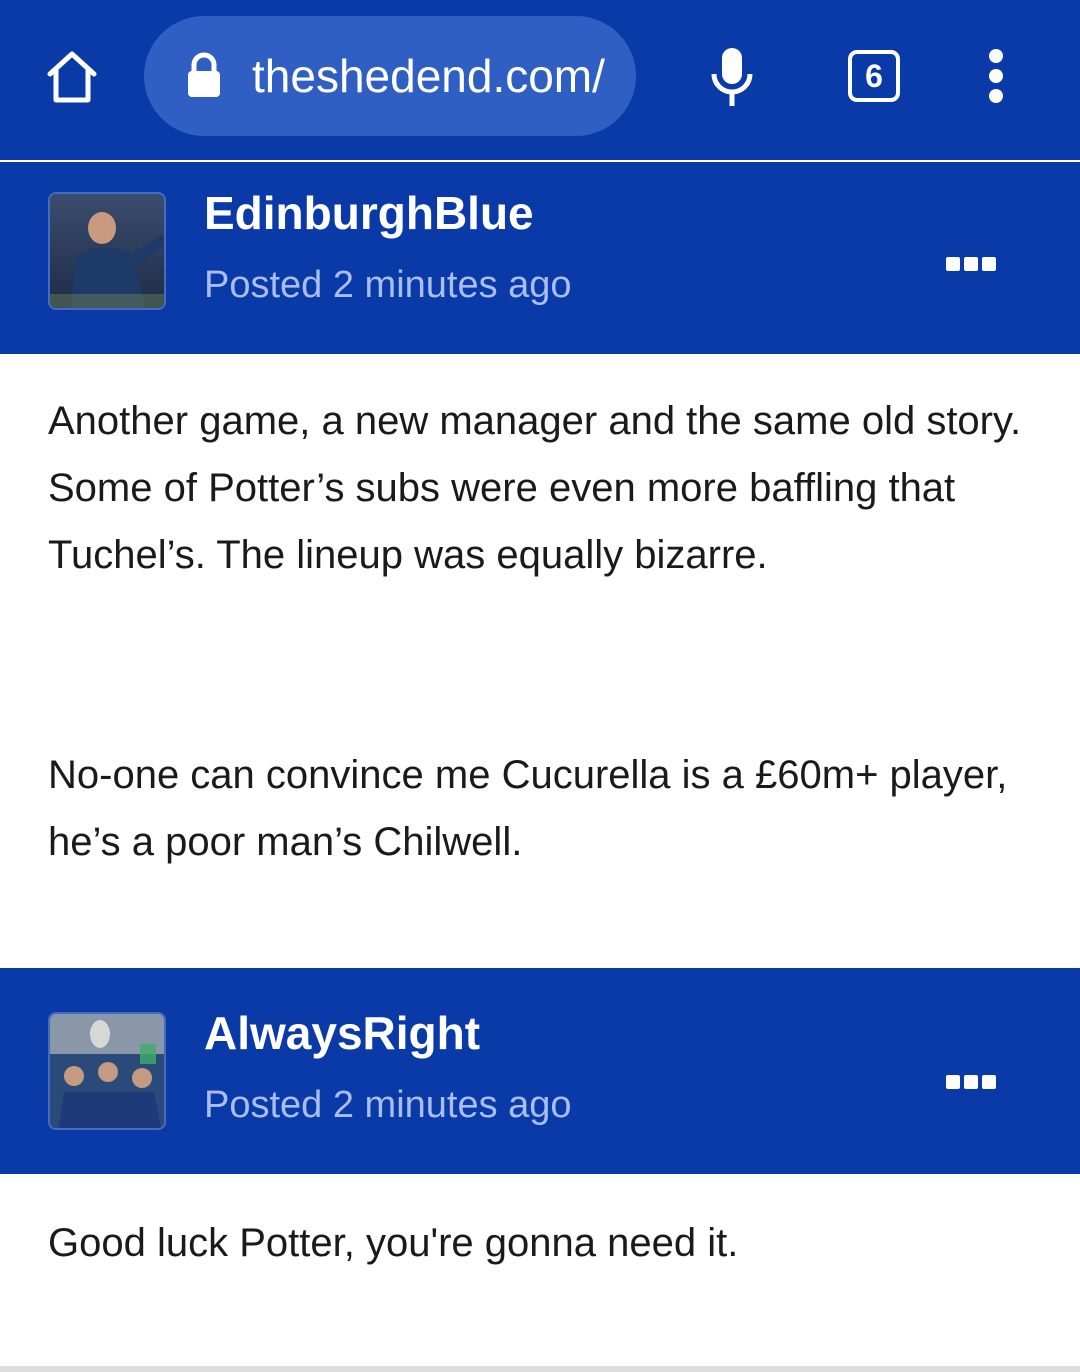 The width and height of the screenshot is (1080, 1372). Describe the element at coordinates (393, 1243) in the screenshot. I see `post-paragraph: Good luck Potter, you're gonna need it.` at that location.